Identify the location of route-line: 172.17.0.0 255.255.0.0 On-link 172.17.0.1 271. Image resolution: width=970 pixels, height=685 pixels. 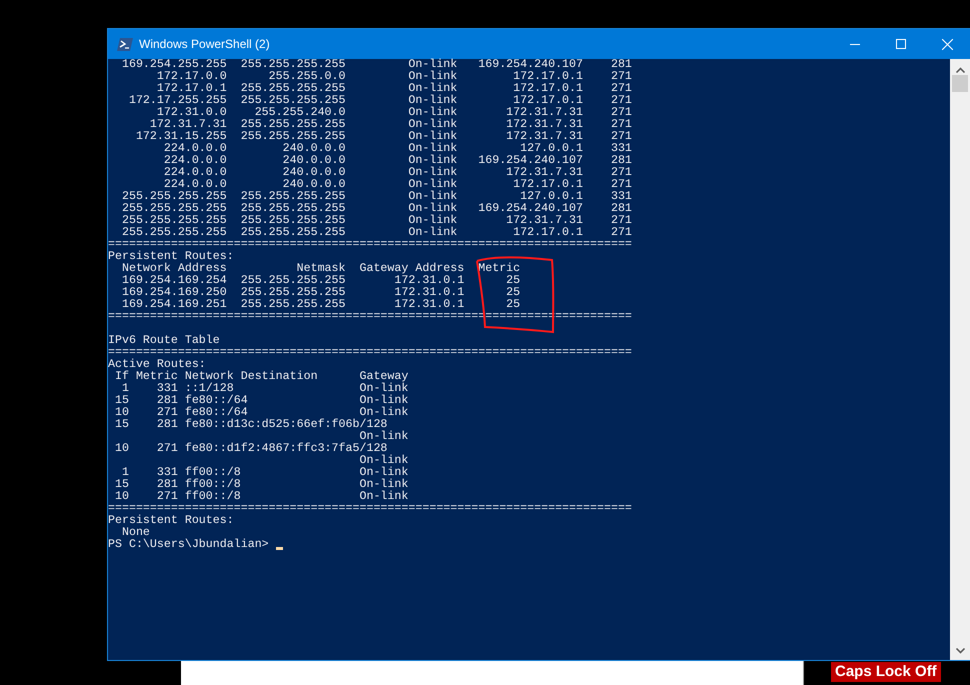
(394, 77).